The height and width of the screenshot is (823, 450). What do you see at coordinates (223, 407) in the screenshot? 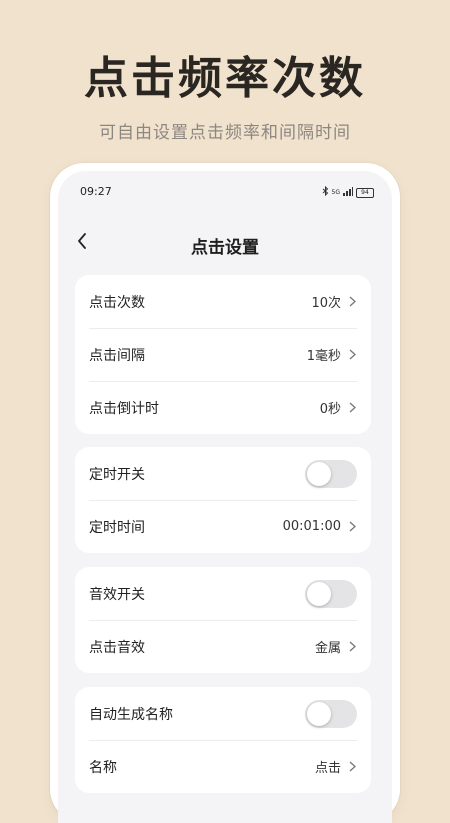
I see `click-countdown-row: 点击倒计时 0秒` at bounding box center [223, 407].